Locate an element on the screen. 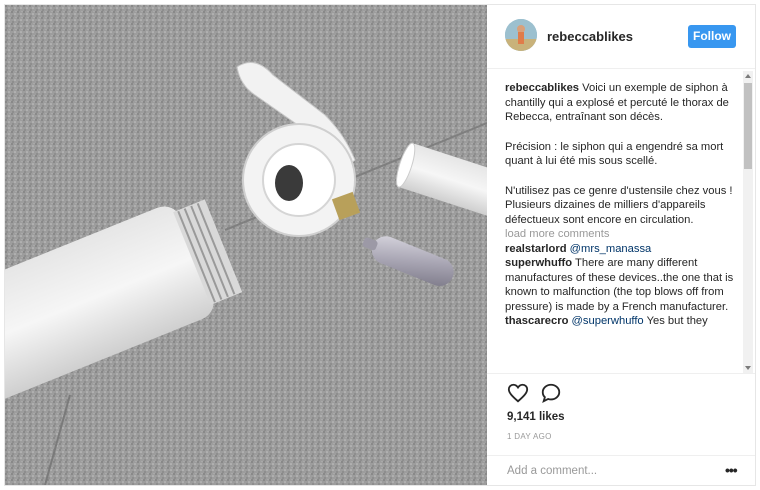 Image resolution: width=760 pixels, height=490 pixels. add-comment-bar: ••• is located at coordinates (621, 470).